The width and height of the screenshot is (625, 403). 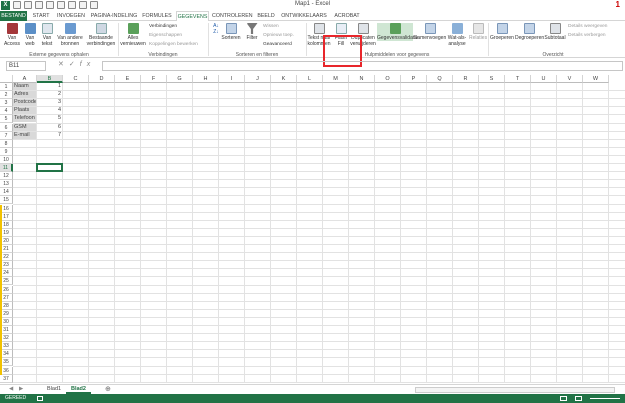 I want to click on clear-button: Wissen, so click(x=271, y=26).